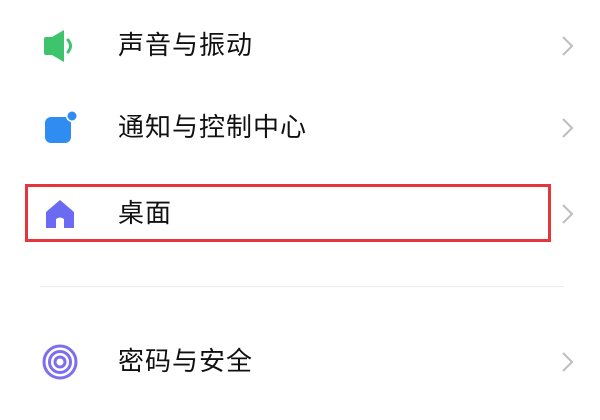 The width and height of the screenshot is (600, 420). I want to click on settings-item-label: 通知与控制中心, so click(213, 128).